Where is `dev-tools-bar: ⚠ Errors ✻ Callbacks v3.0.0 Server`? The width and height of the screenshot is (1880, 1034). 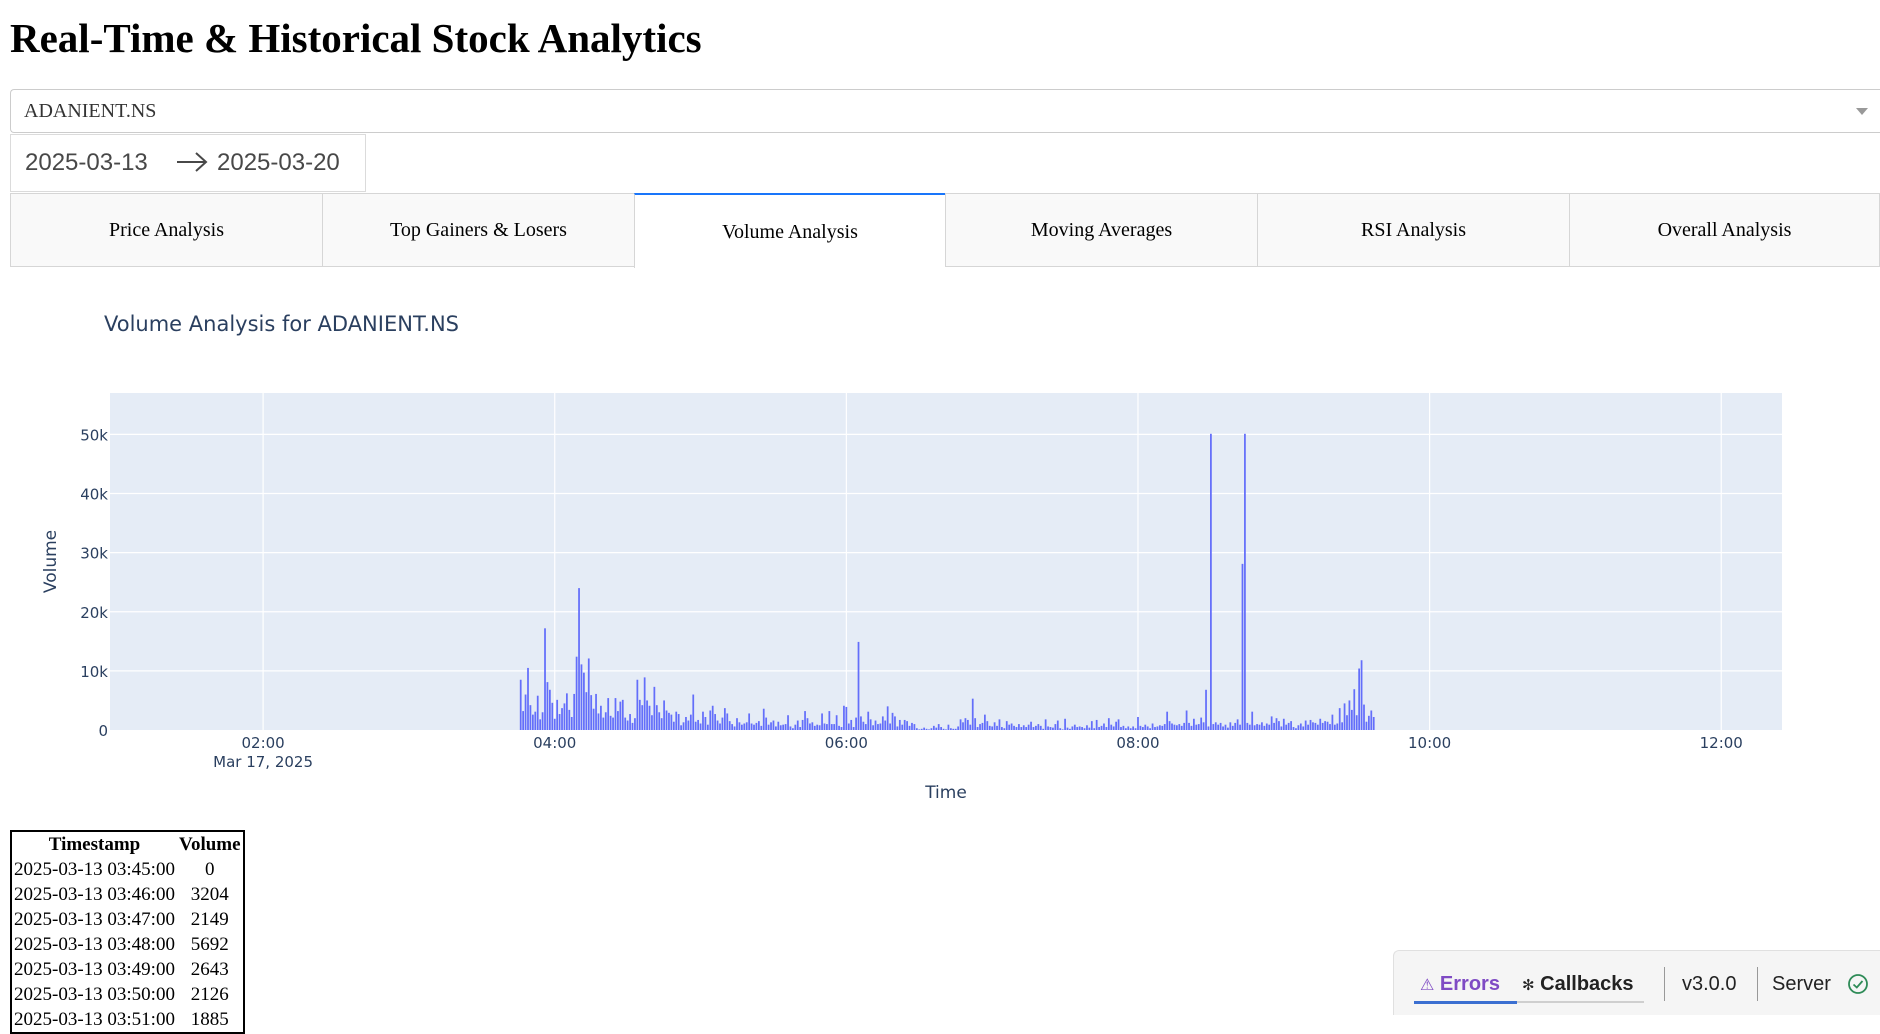
dev-tools-bar: ⚠ Errors ✻ Callbacks v3.0.0 Server is located at coordinates (1636, 982).